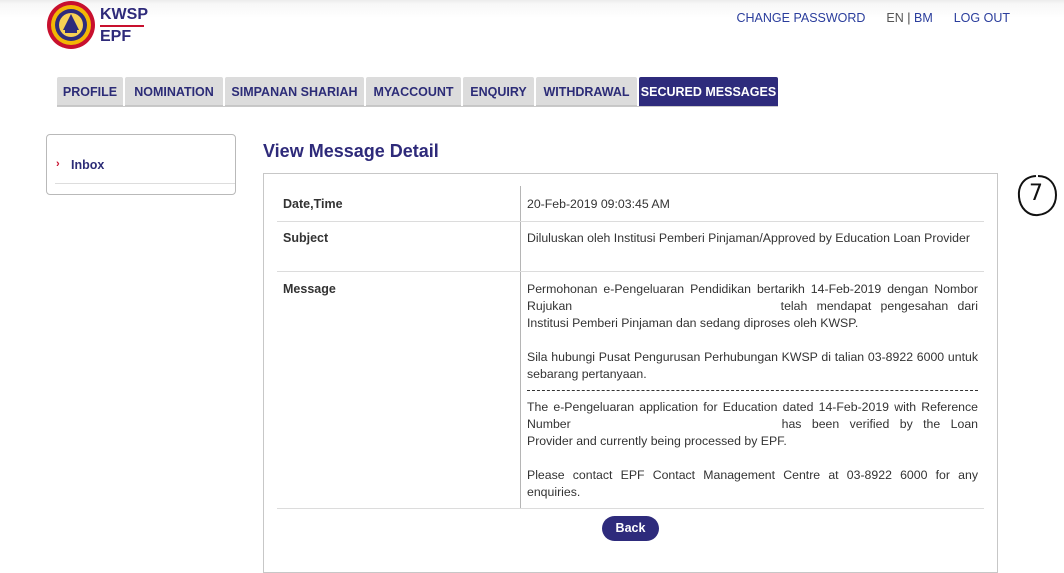 The image size is (1064, 573). What do you see at coordinates (124, 26) in the screenshot?
I see `logo-text: KWSP EPF` at bounding box center [124, 26].